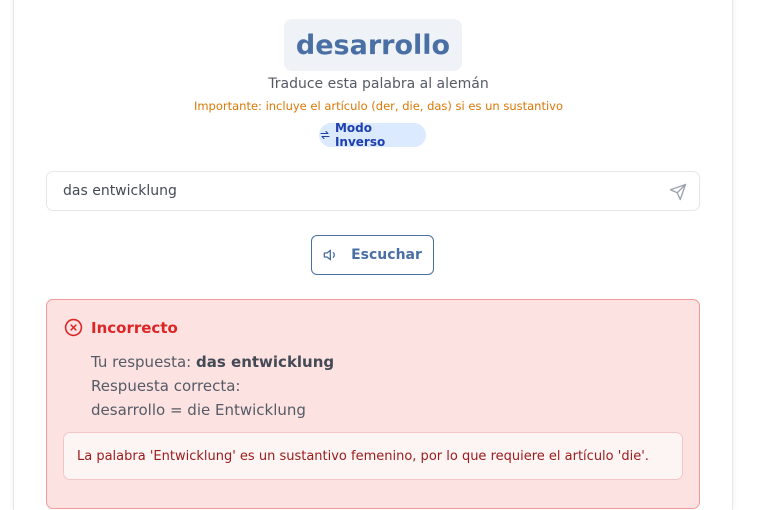  I want to click on prompt-word: desarrollo, so click(373, 45).